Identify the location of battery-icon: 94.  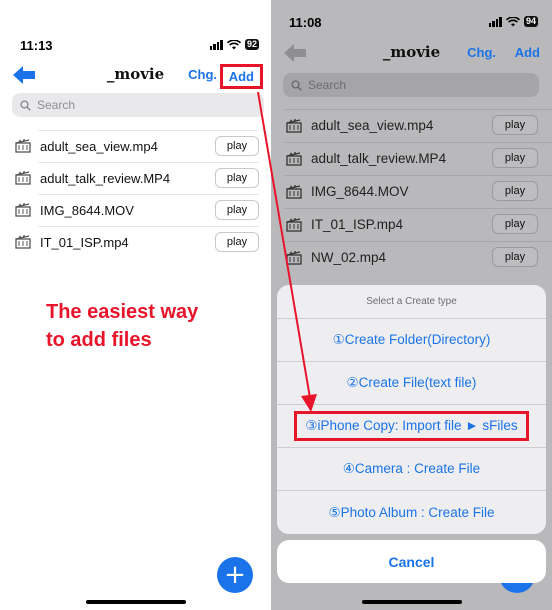
(530, 21).